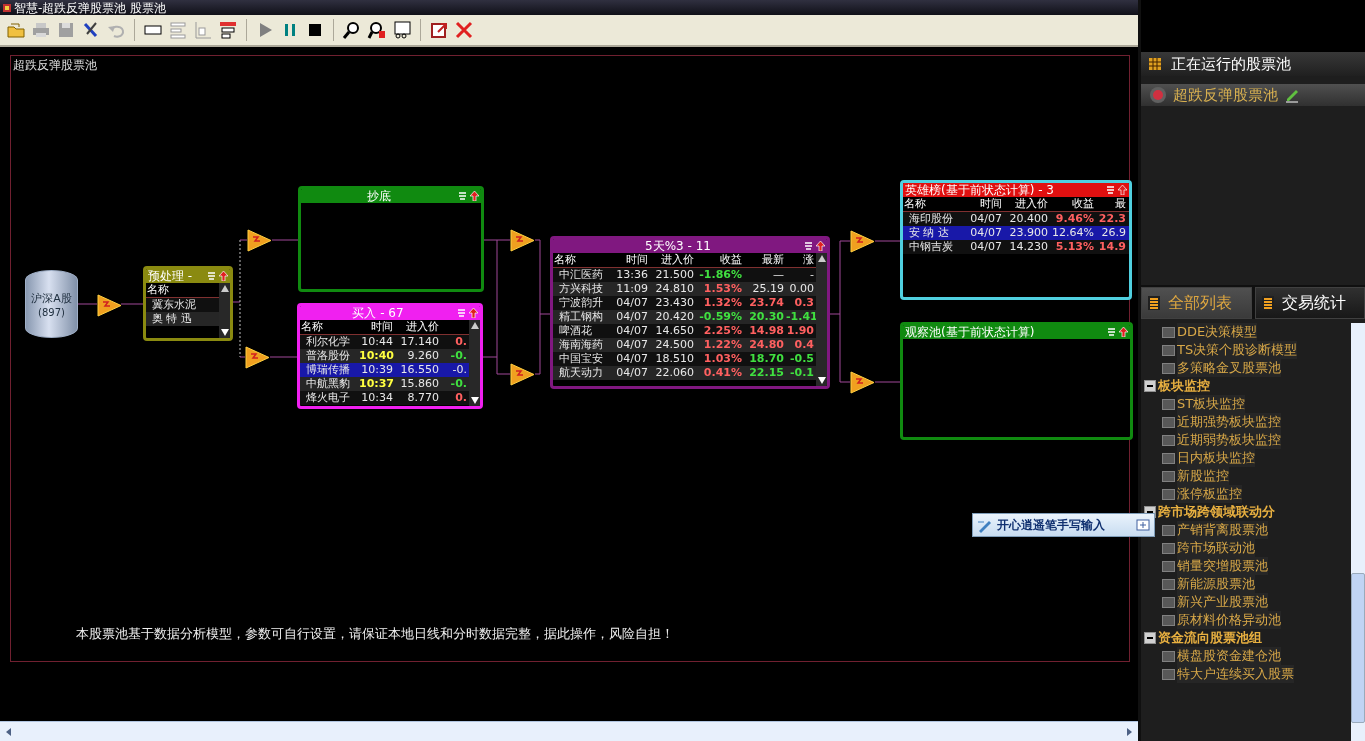 The image size is (1365, 741). I want to click on tree-item: 近期弱势板块监控, so click(1229, 440).